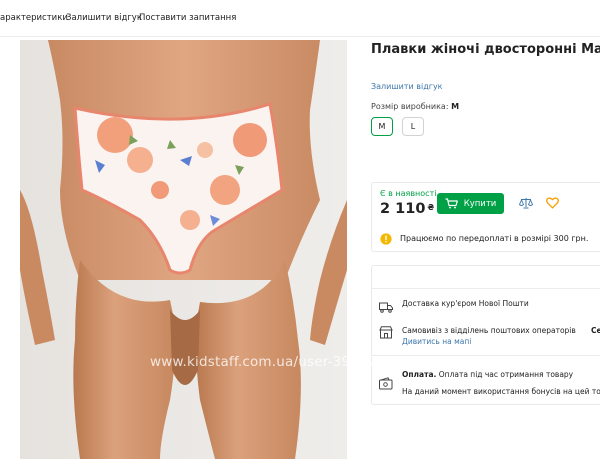 The width and height of the screenshot is (600, 459). What do you see at coordinates (485, 49) in the screenshot?
I see `product-title: Плавки жіночі двосторонні Maaji` at bounding box center [485, 49].